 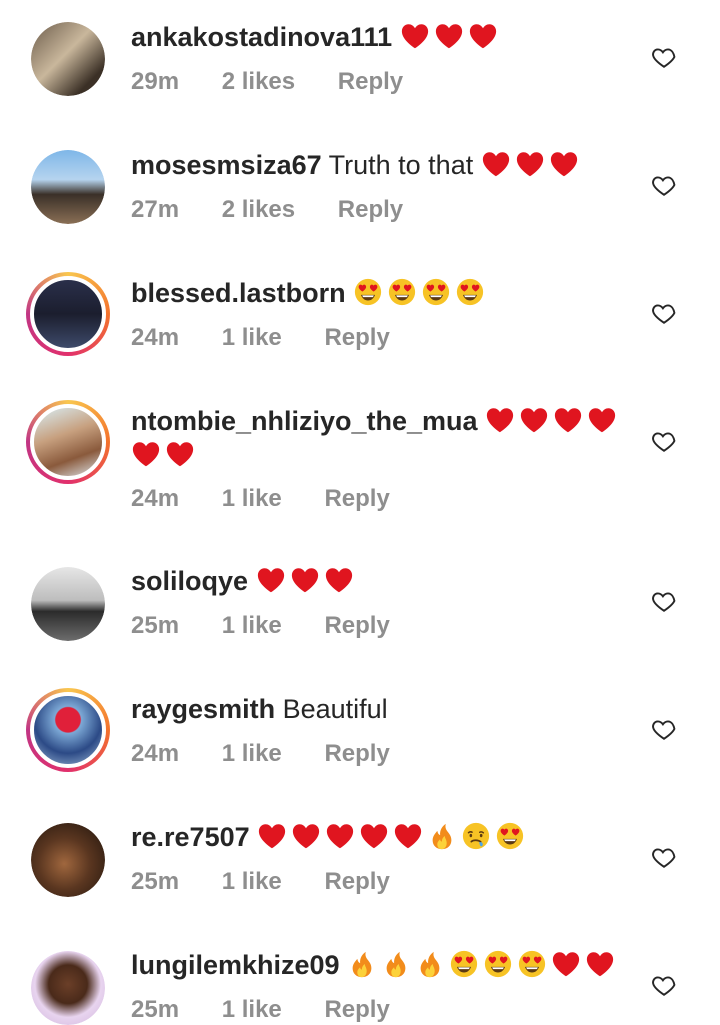 I want to click on comment-username: soliloqye, so click(x=189, y=581).